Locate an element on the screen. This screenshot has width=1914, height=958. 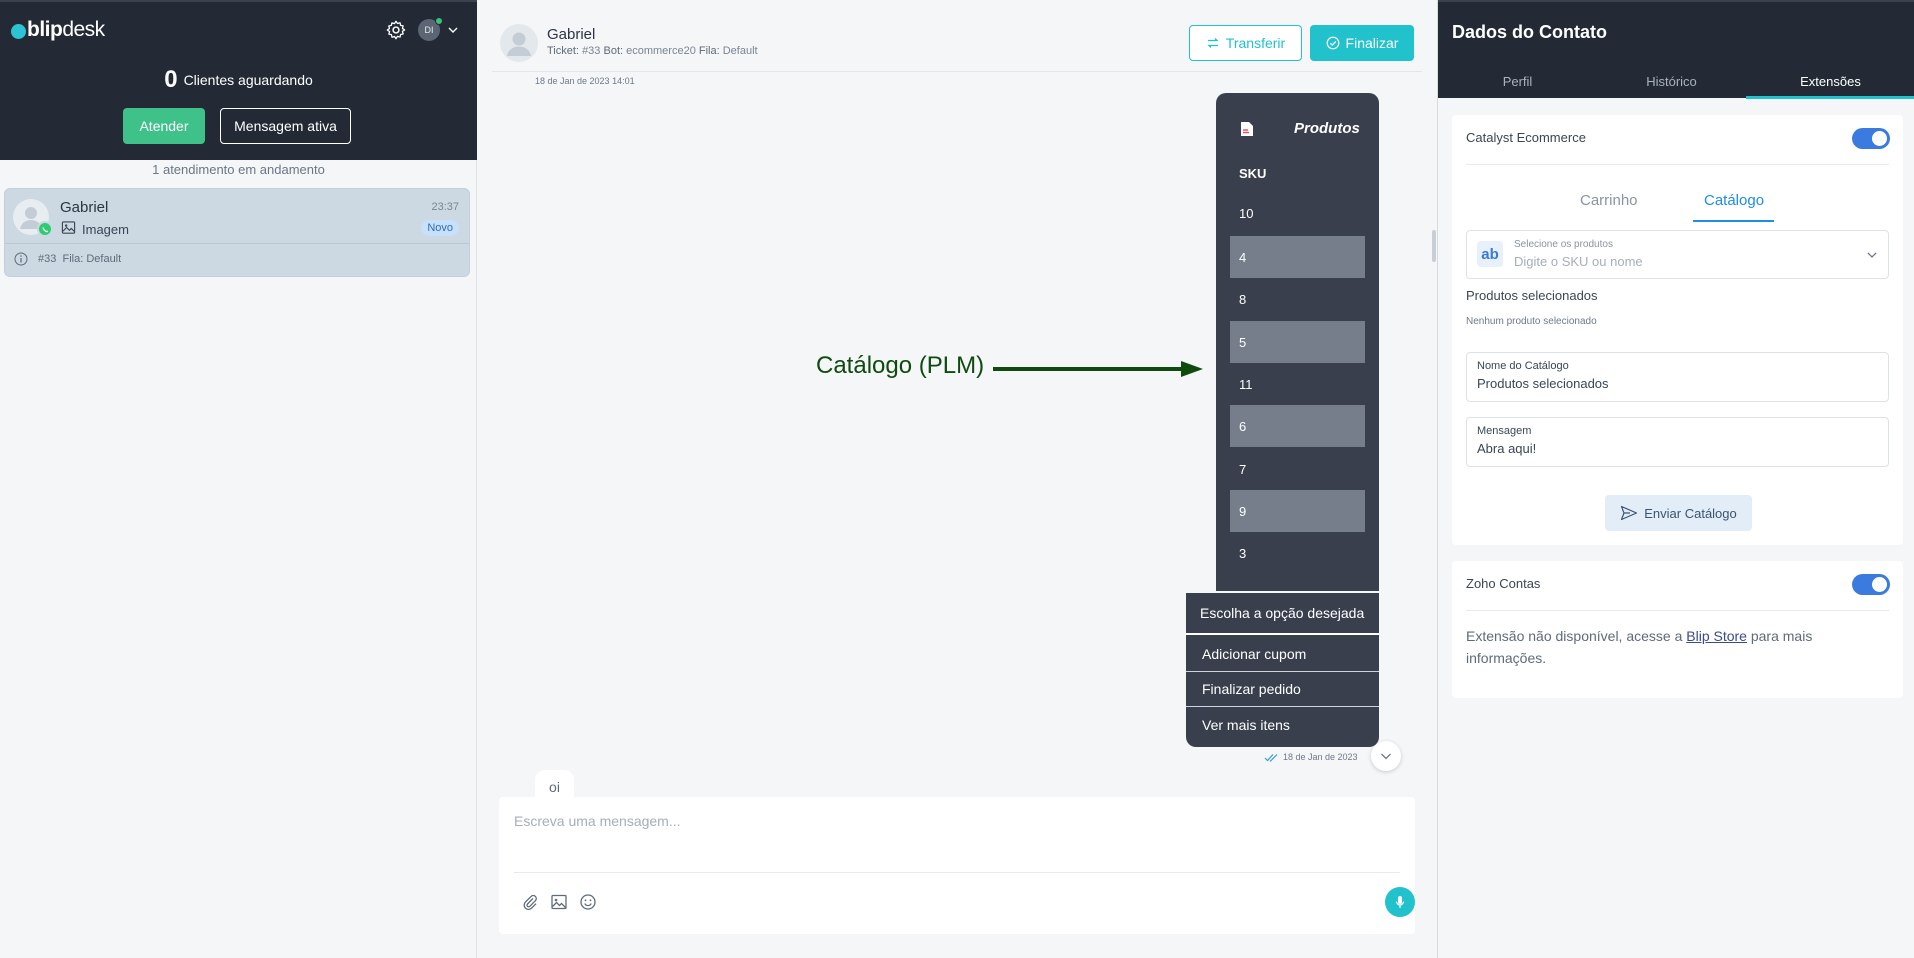
send-icon is located at coordinates (1629, 513).